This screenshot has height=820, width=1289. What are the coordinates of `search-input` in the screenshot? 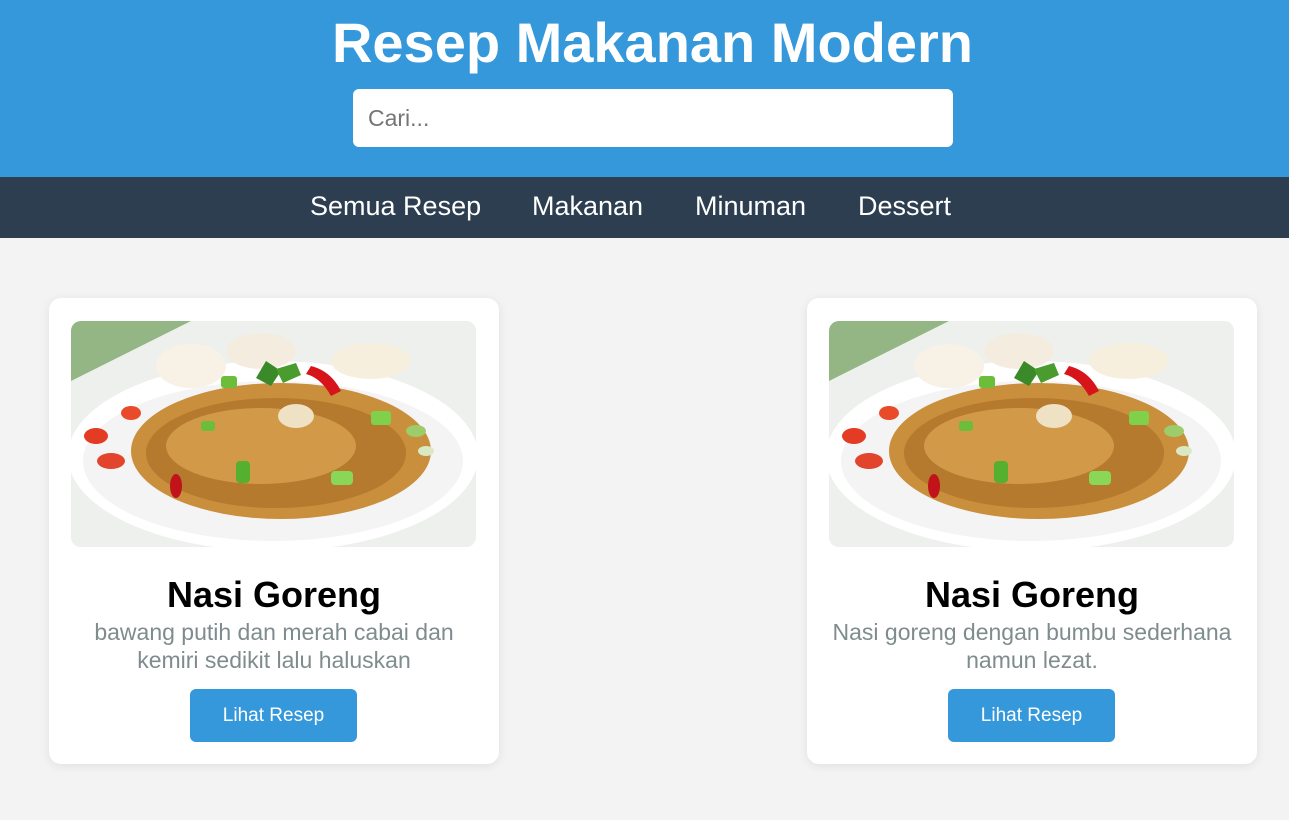 It's located at (653, 118).